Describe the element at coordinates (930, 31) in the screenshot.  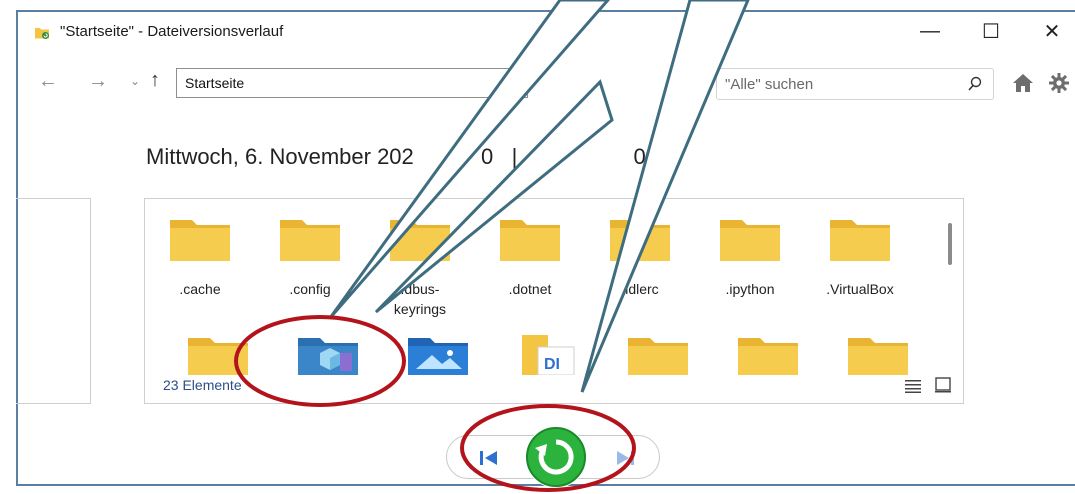
I see `minimize-button: —` at that location.